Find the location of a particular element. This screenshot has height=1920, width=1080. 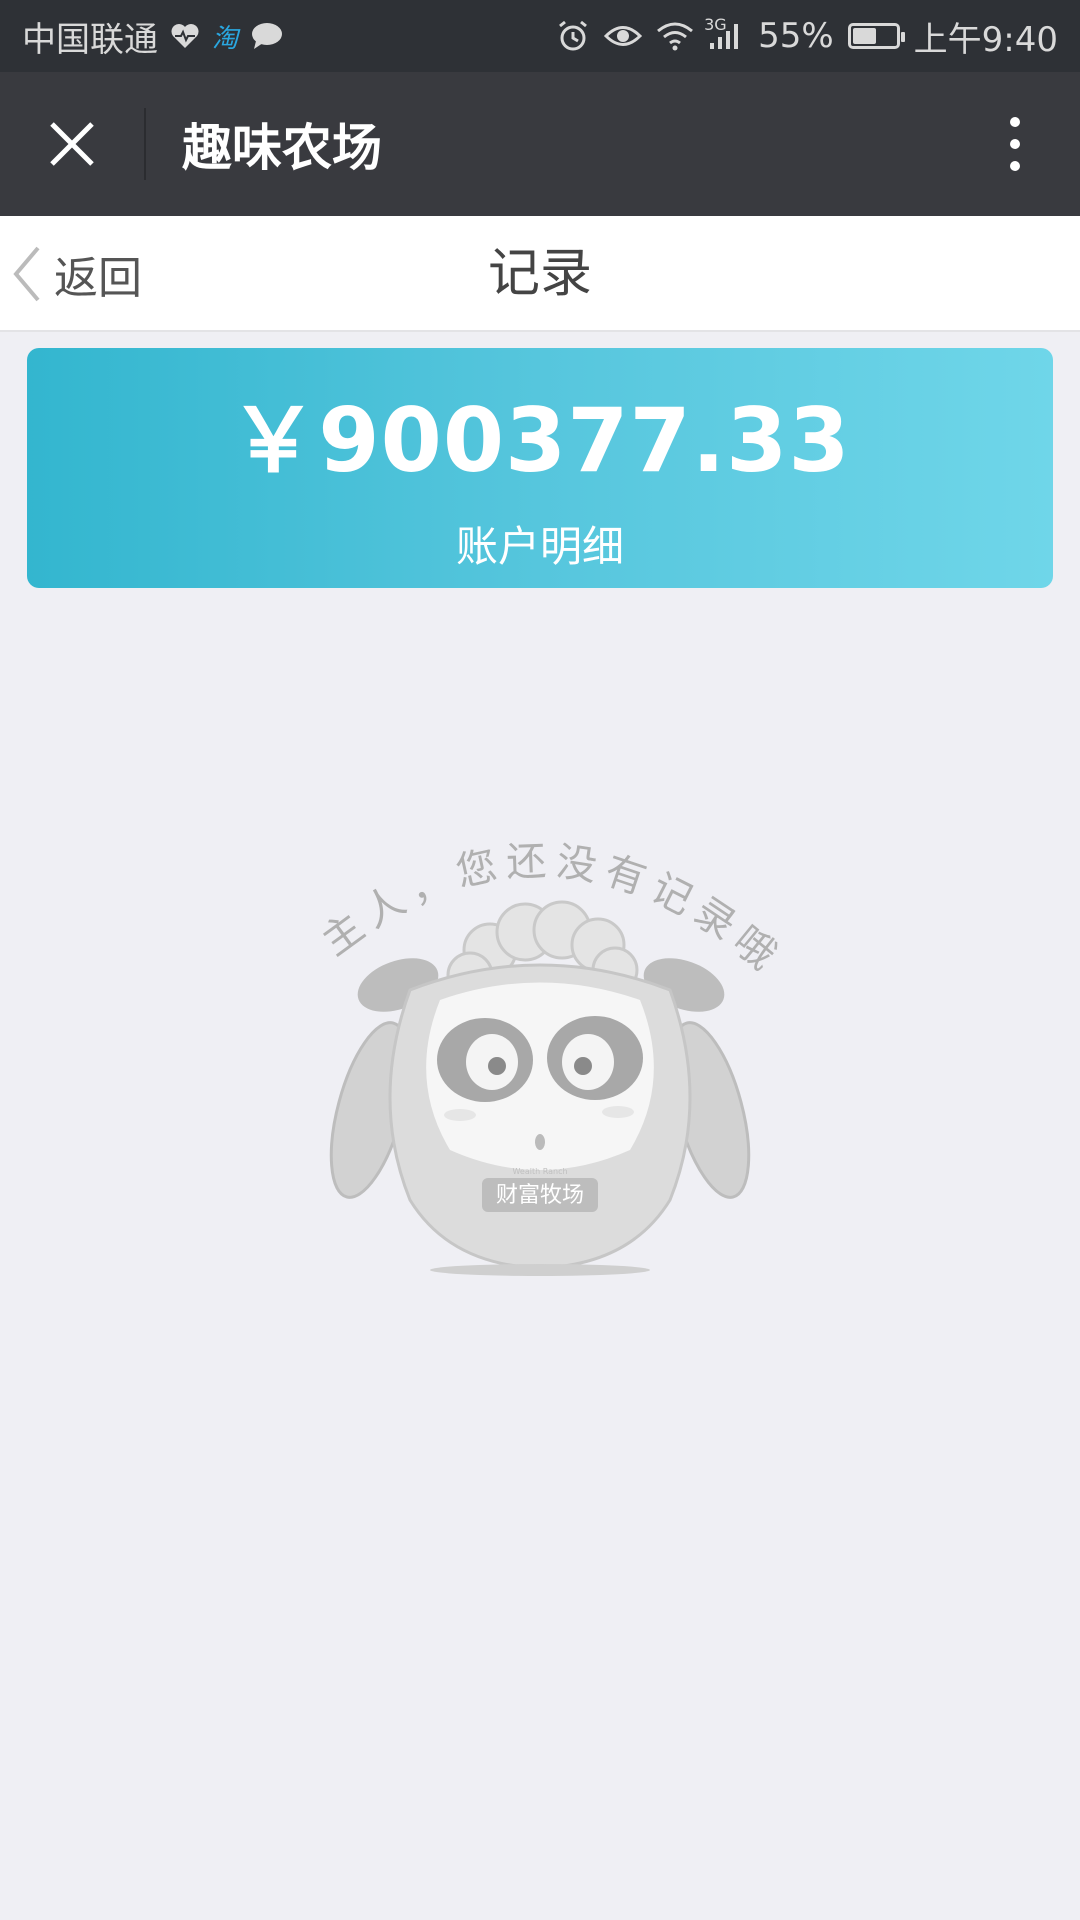

mascot-badge-subtext: Wealth Ranch is located at coordinates (539, 1171).